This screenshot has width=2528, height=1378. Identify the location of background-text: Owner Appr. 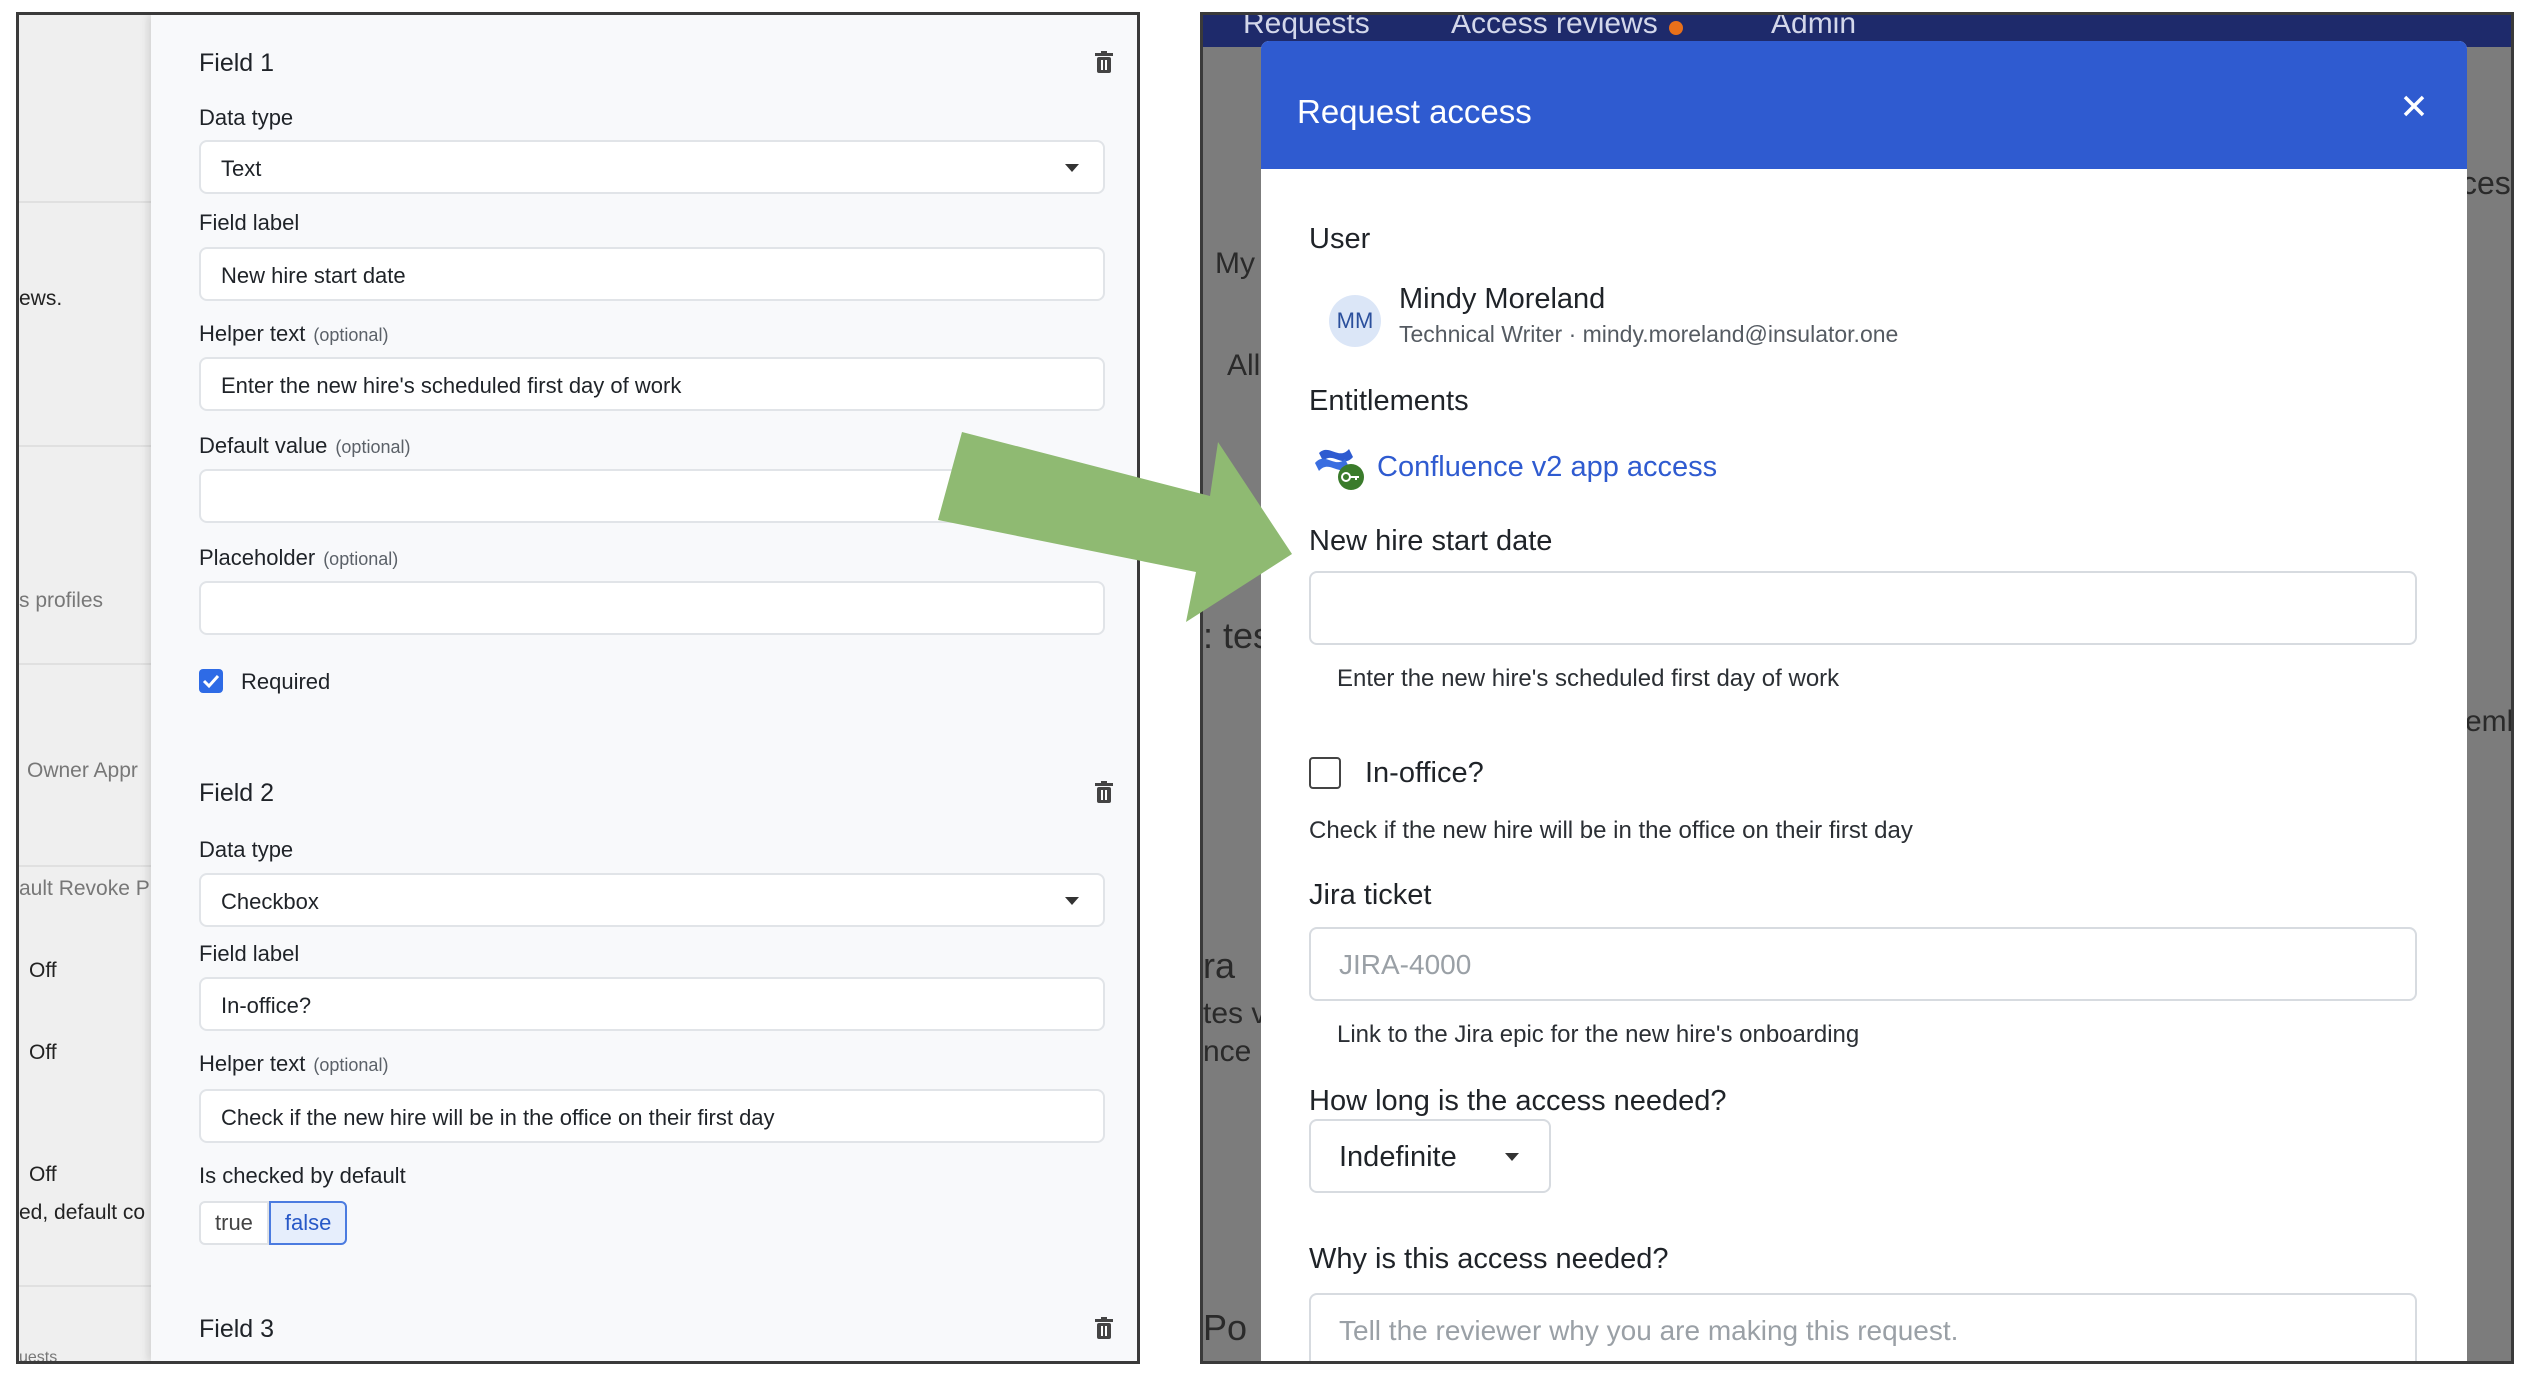
(82, 770).